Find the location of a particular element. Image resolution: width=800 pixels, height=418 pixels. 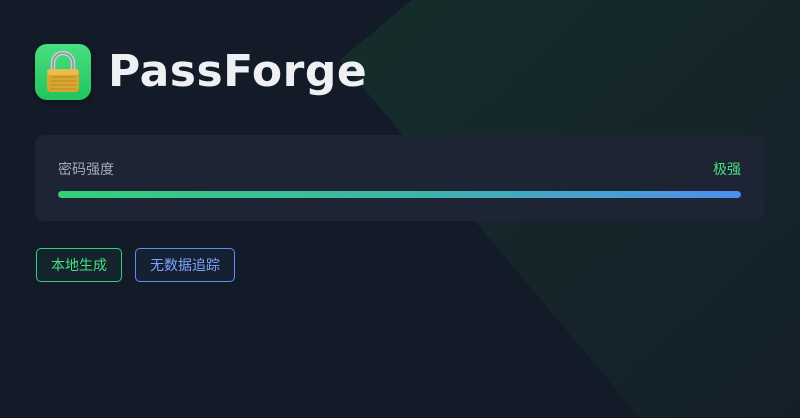

app-header: PassForge is located at coordinates (201, 72).